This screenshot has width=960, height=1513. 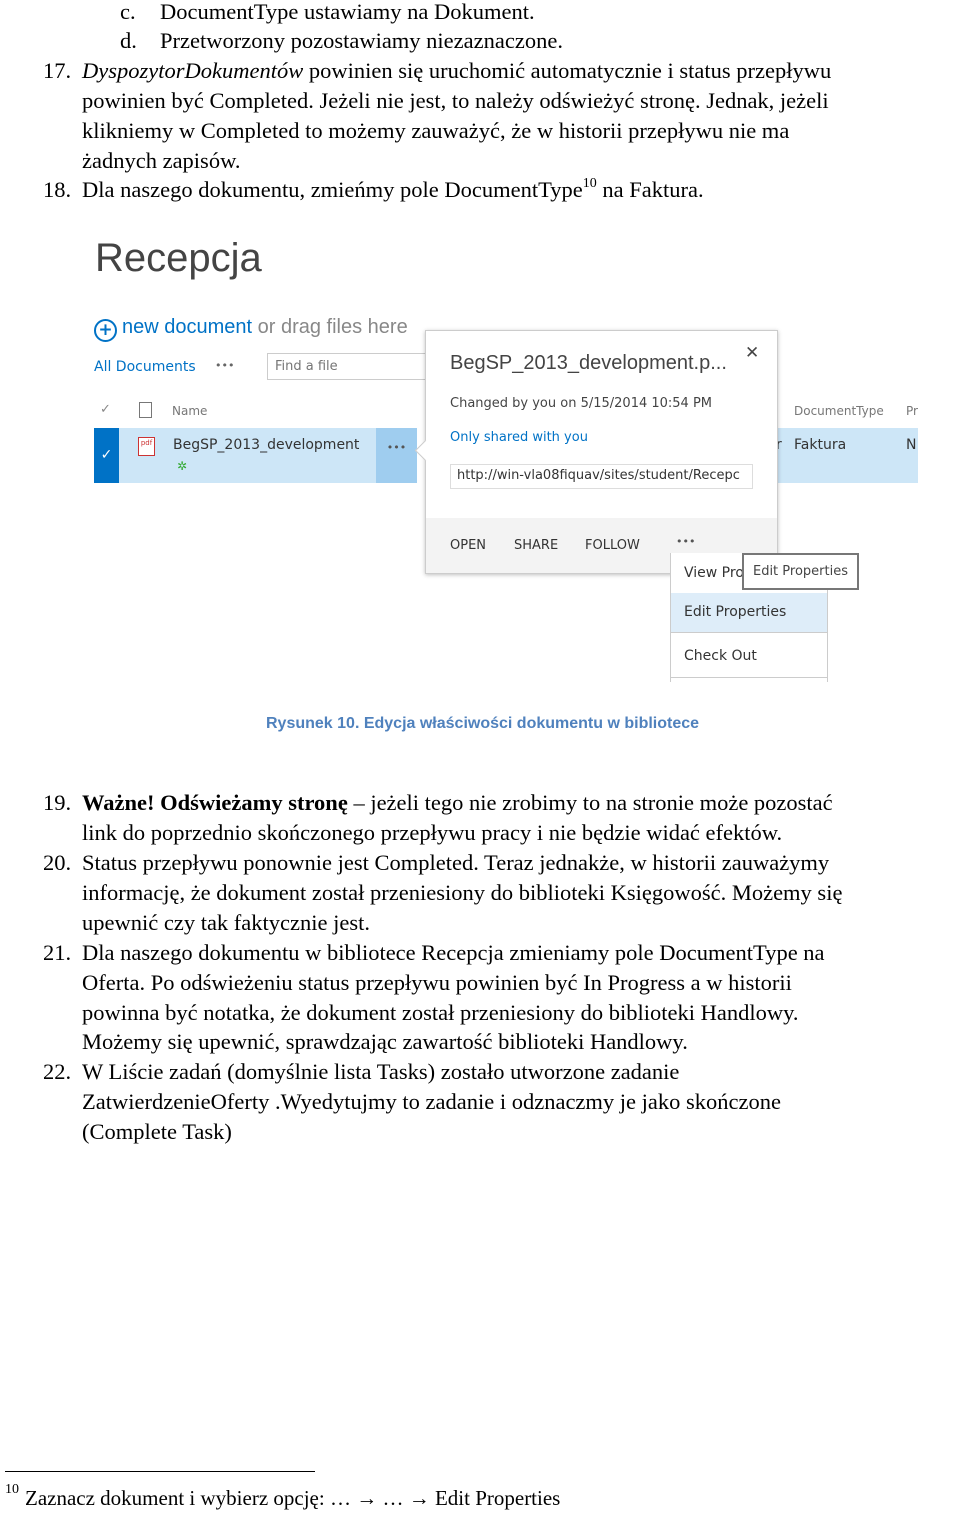 What do you see at coordinates (157, 1131) in the screenshot?
I see `list-item-text: (Complete Task)` at bounding box center [157, 1131].